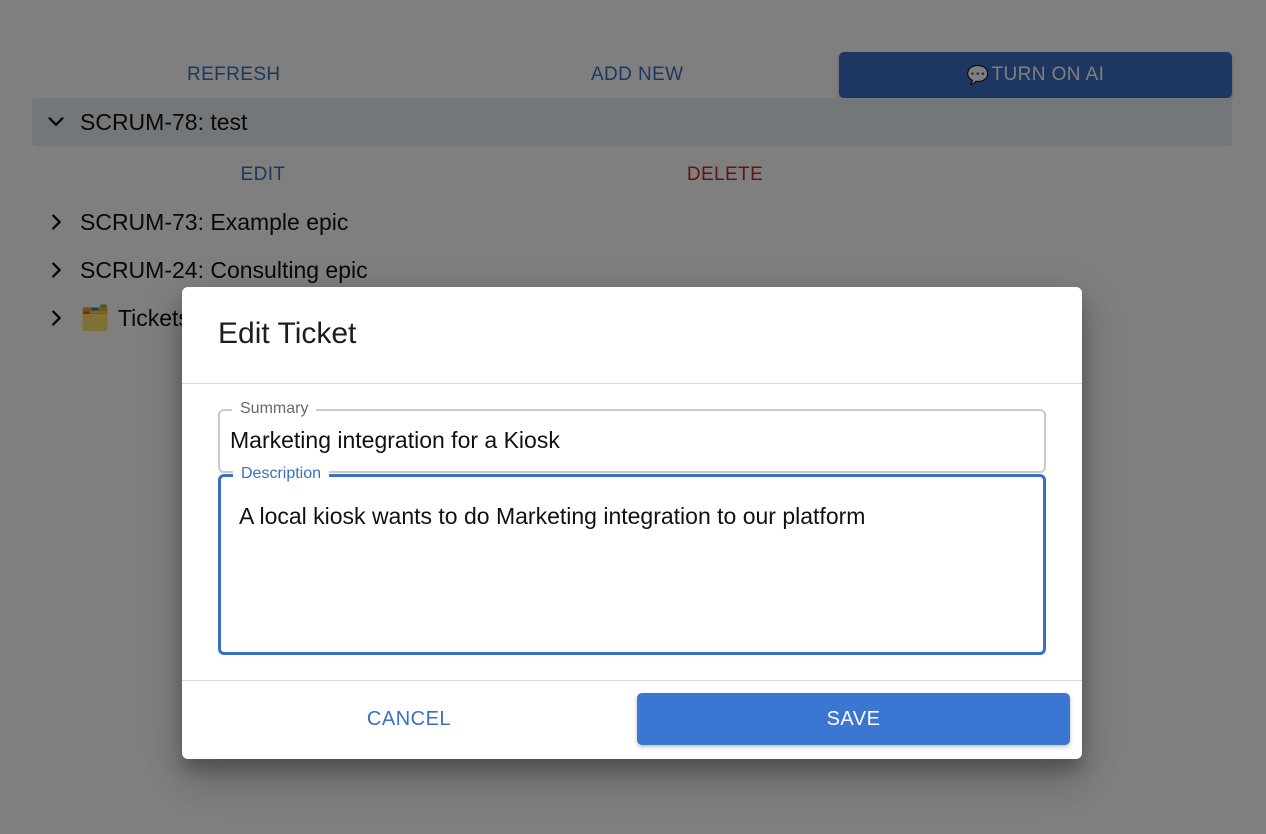 The width and height of the screenshot is (1266, 834). What do you see at coordinates (274, 409) in the screenshot?
I see `summary-label: Summary` at bounding box center [274, 409].